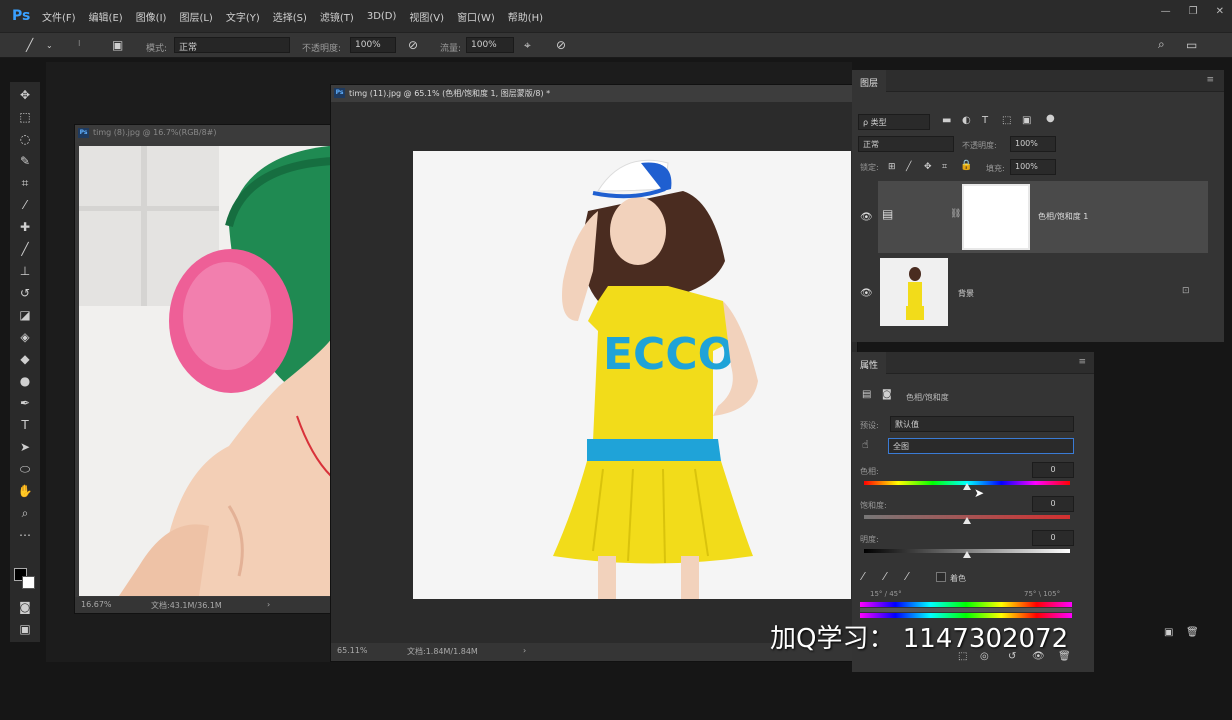 The width and height of the screenshot is (1232, 720). What do you see at coordinates (869, 363) in the screenshot?
I see `tab-properties: 属性` at bounding box center [869, 363].